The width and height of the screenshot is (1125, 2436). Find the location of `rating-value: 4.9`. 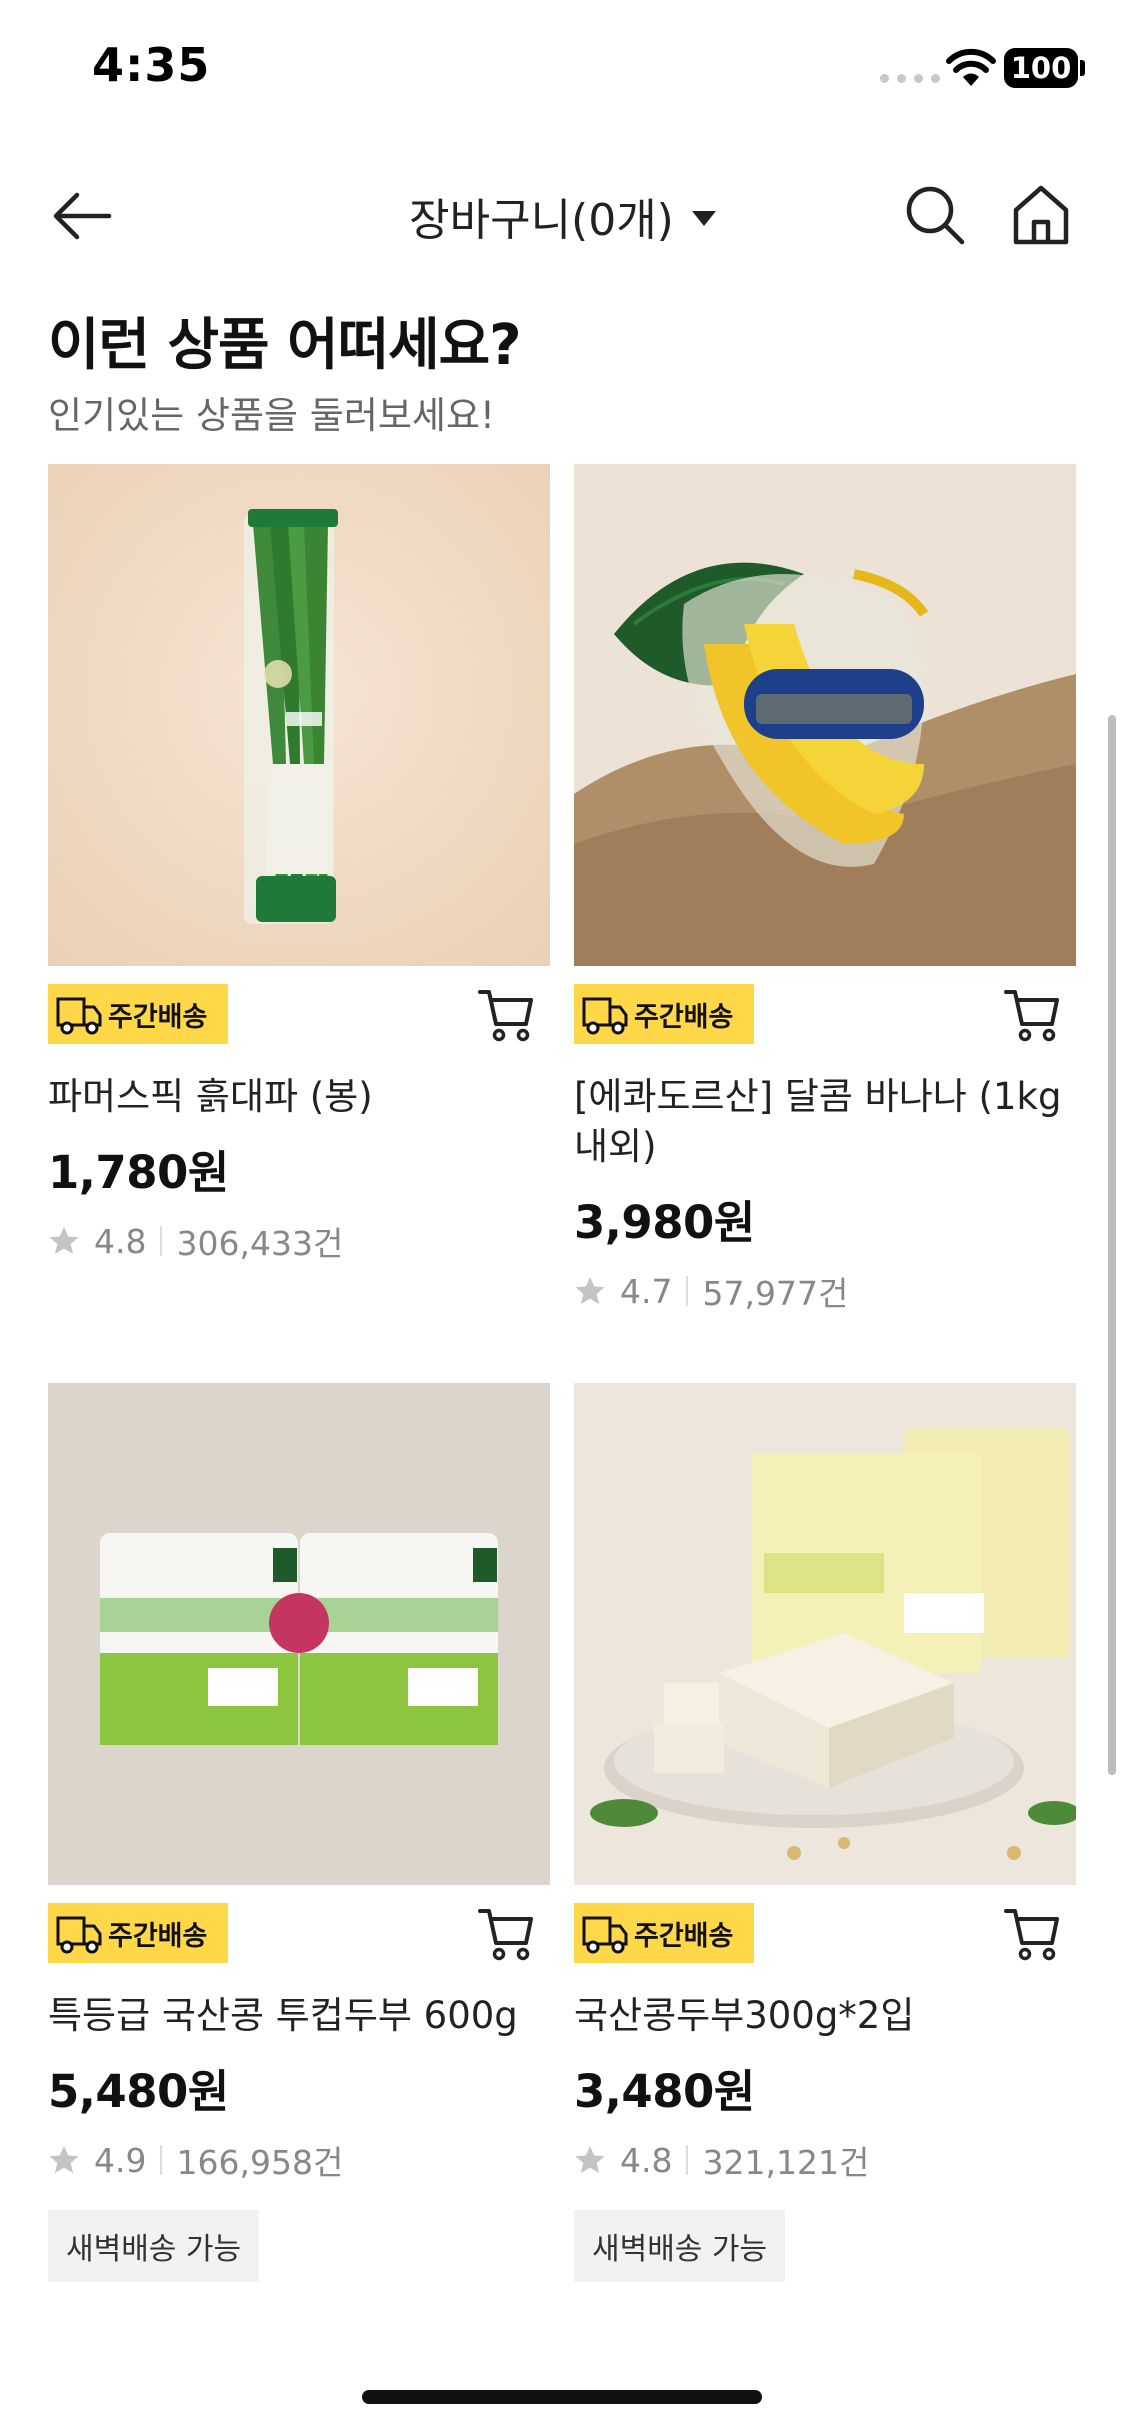

rating-value: 4.9 is located at coordinates (120, 2160).